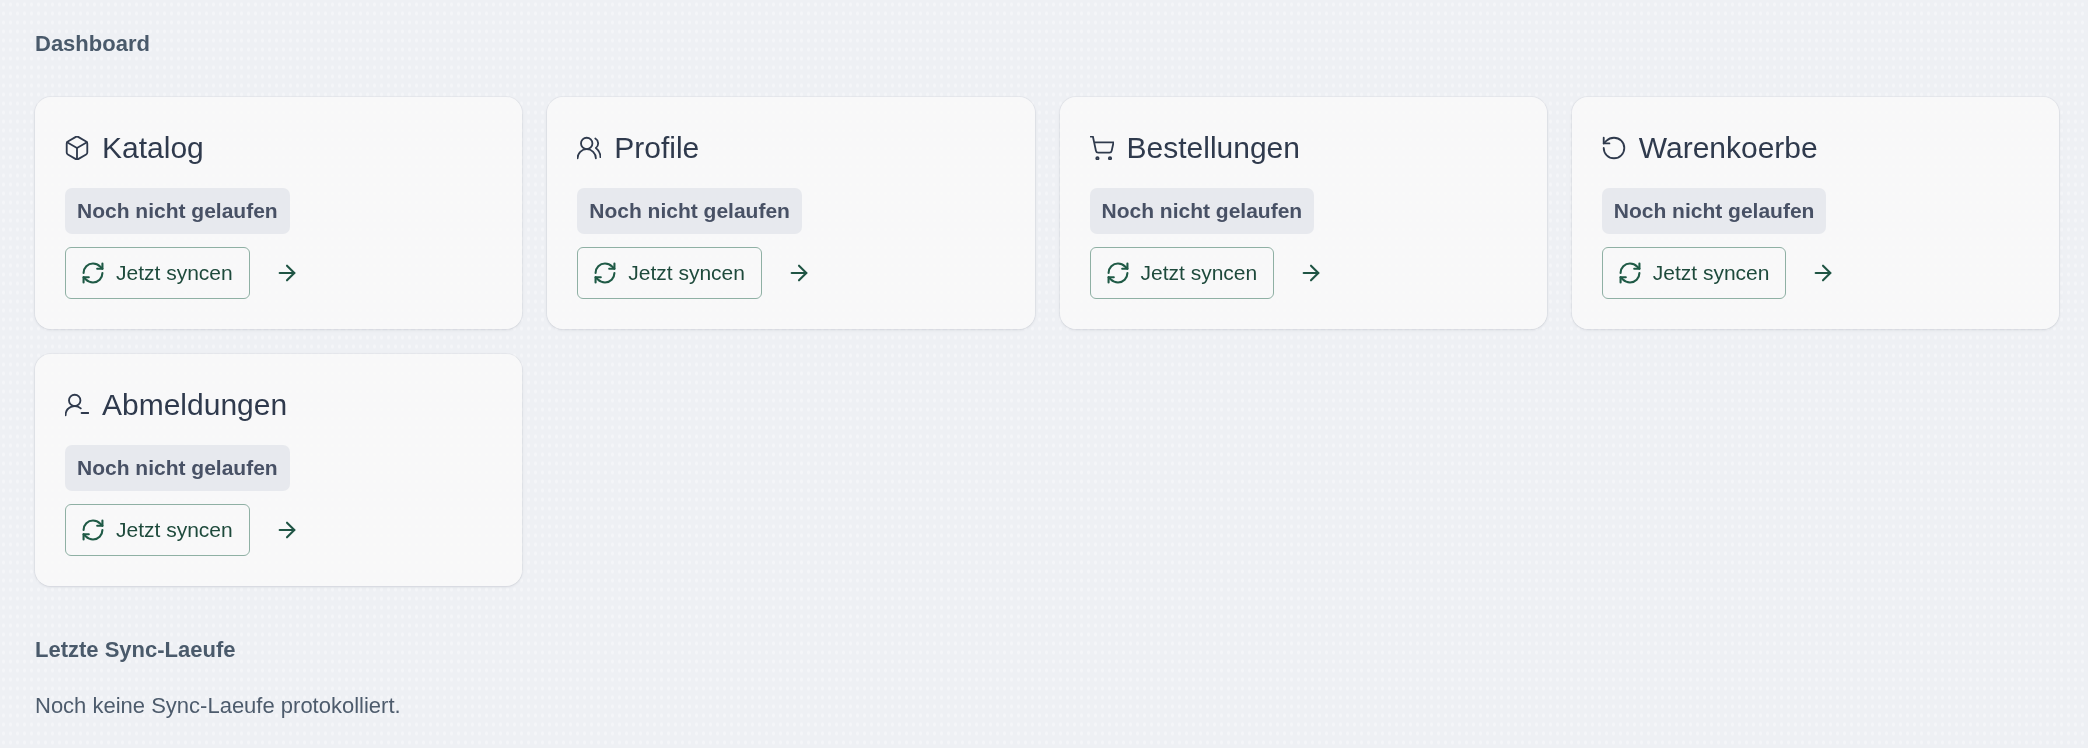 This screenshot has width=2088, height=748. What do you see at coordinates (1213, 148) in the screenshot?
I see `card-title: Bestellungen` at bounding box center [1213, 148].